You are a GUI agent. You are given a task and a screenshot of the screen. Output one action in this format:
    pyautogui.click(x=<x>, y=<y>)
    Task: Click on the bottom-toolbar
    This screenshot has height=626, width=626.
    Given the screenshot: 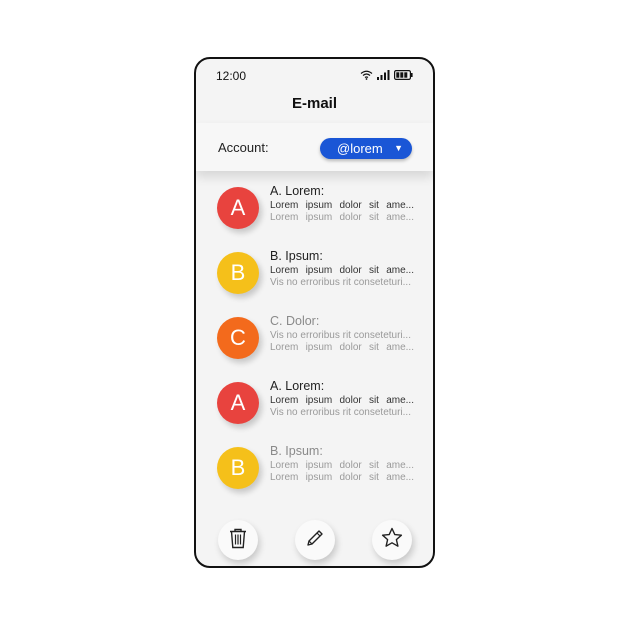 What is the action you would take?
    pyautogui.click(x=314, y=537)
    